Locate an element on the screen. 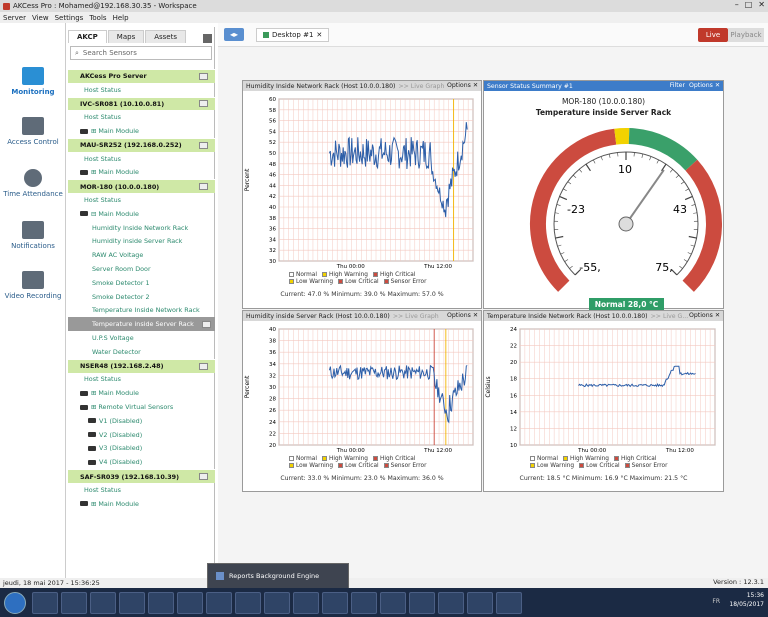 The width and height of the screenshot is (768, 617). tree-item: V3 (Disabled) is located at coordinates (141, 449).